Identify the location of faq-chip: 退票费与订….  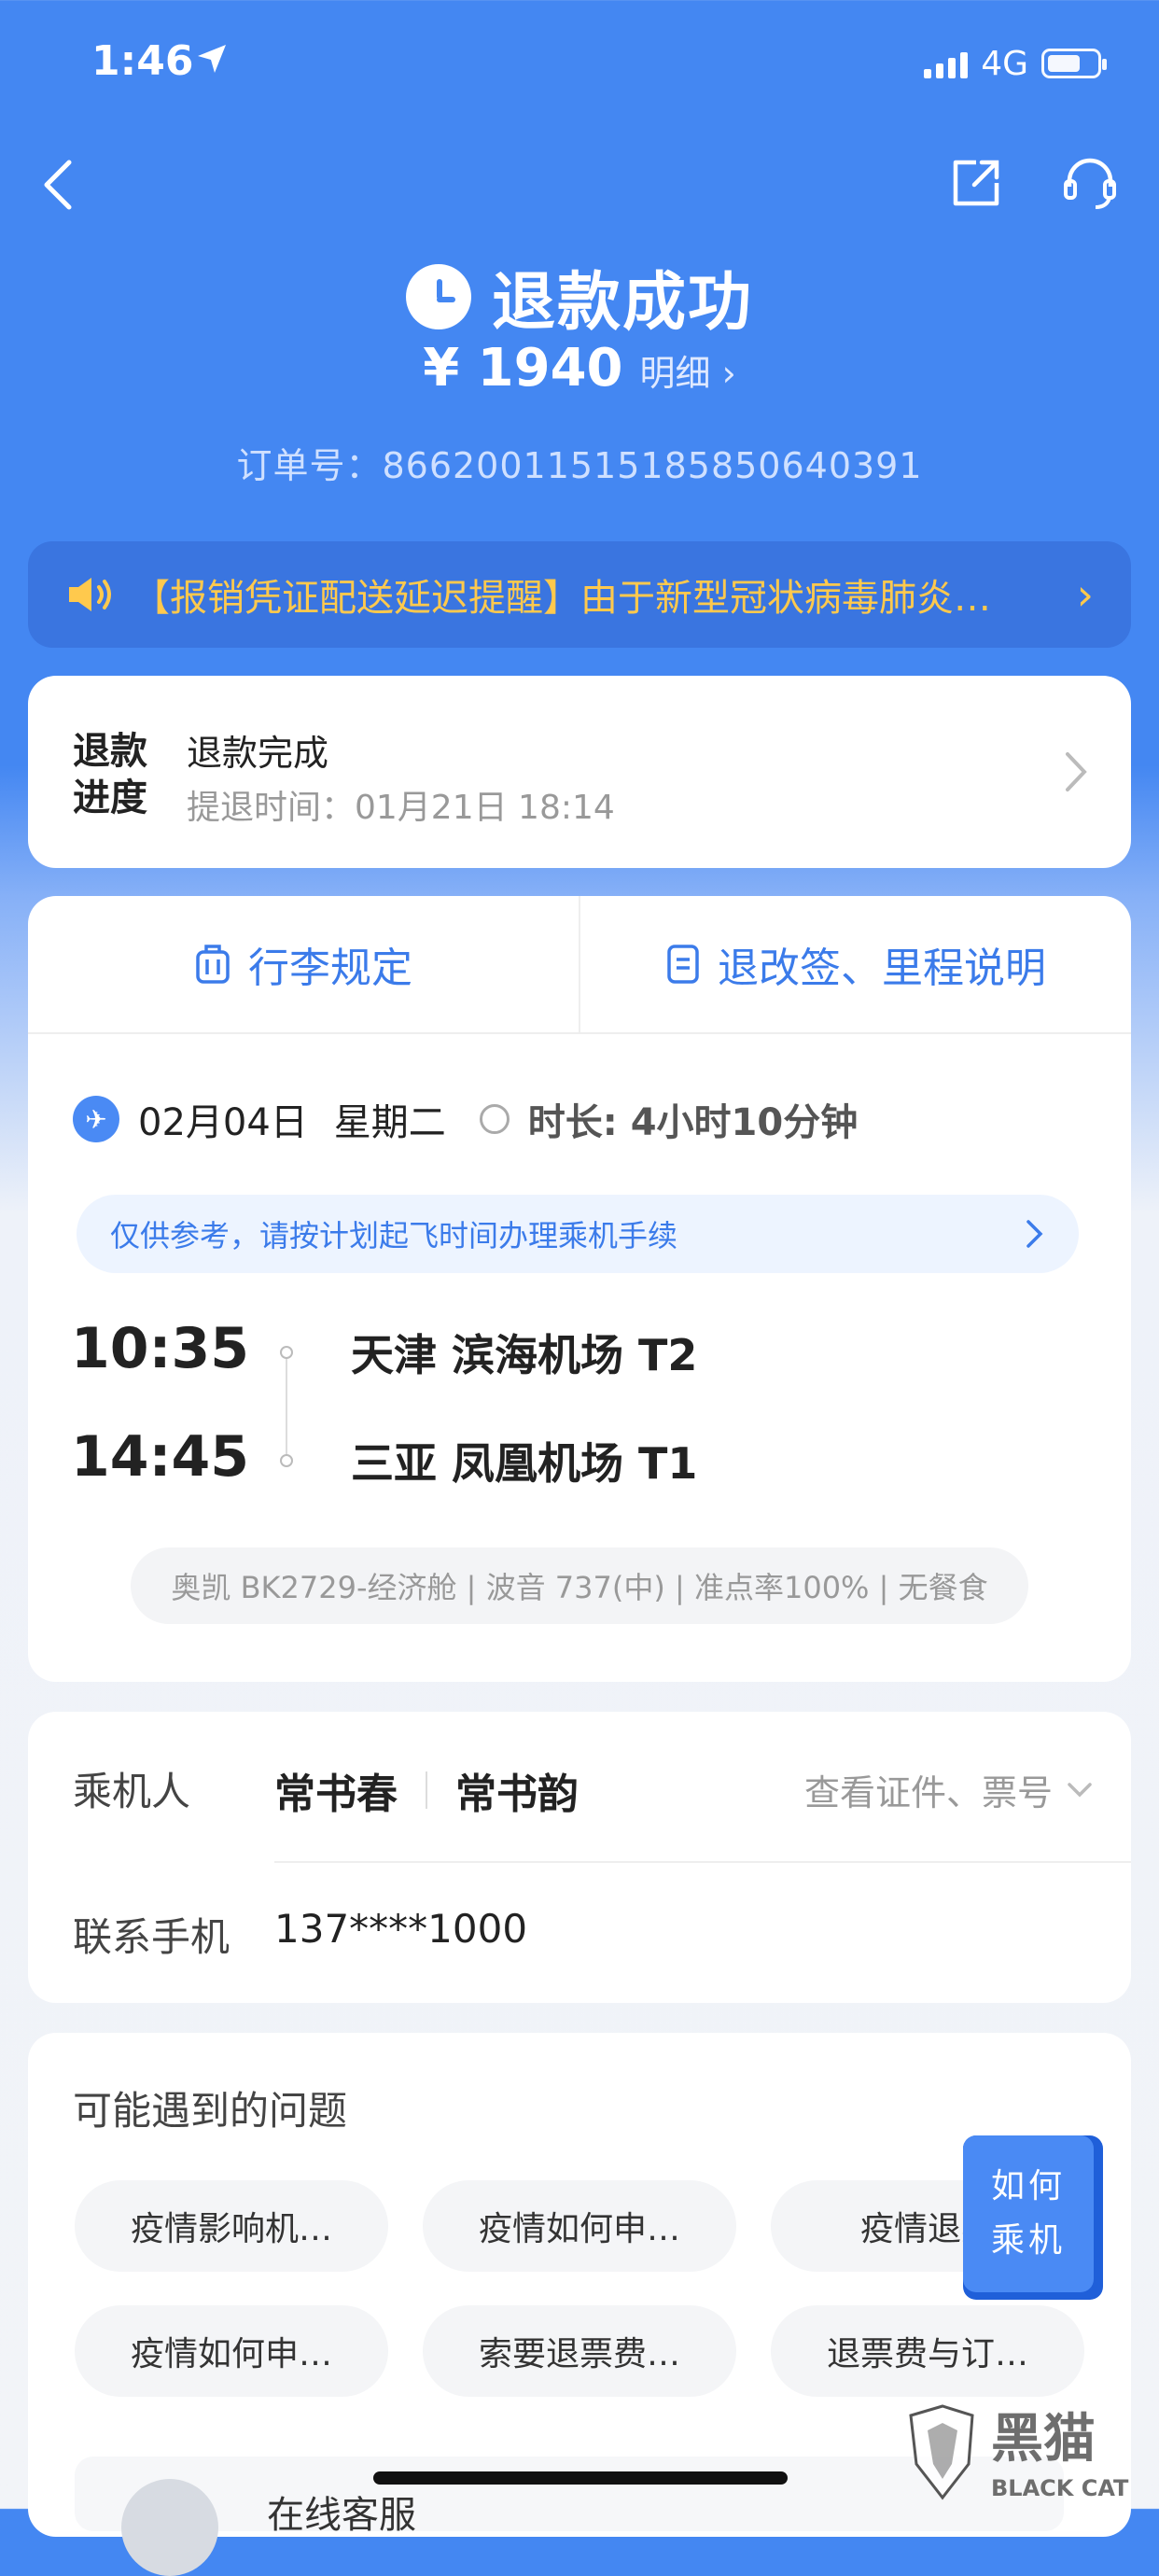
(927, 2351).